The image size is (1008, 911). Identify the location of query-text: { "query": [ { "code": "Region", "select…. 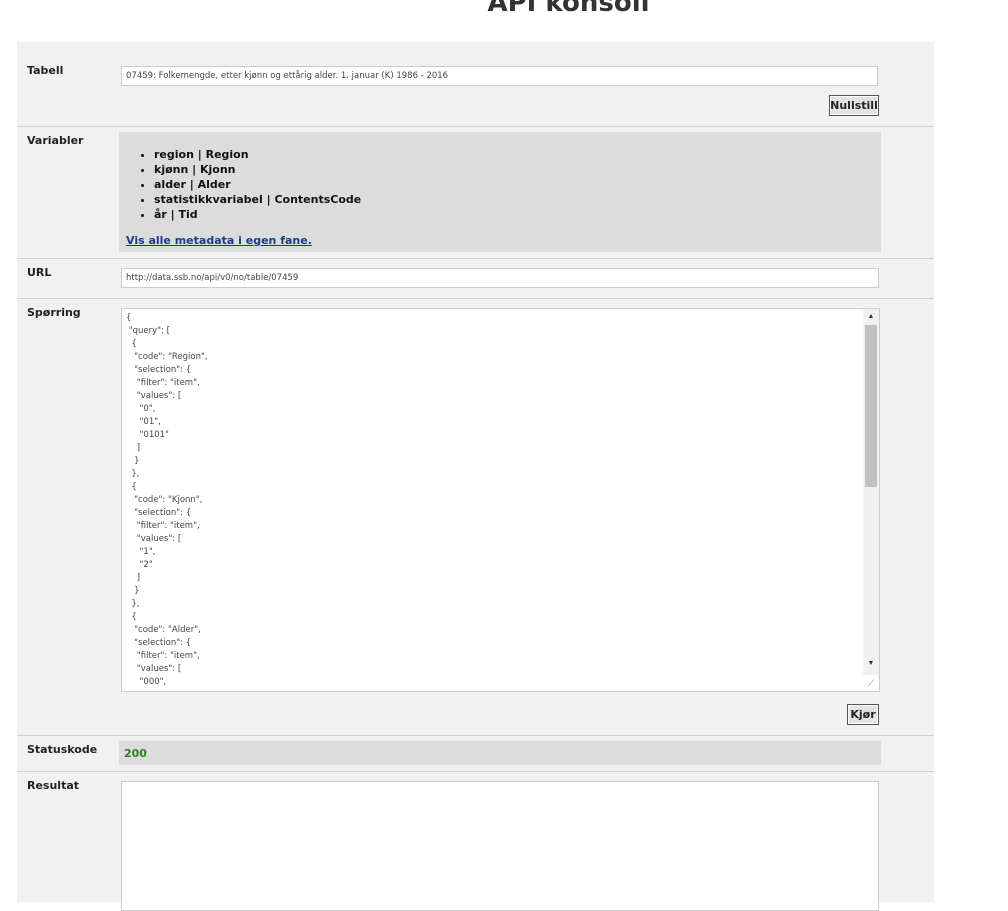
(167, 500).